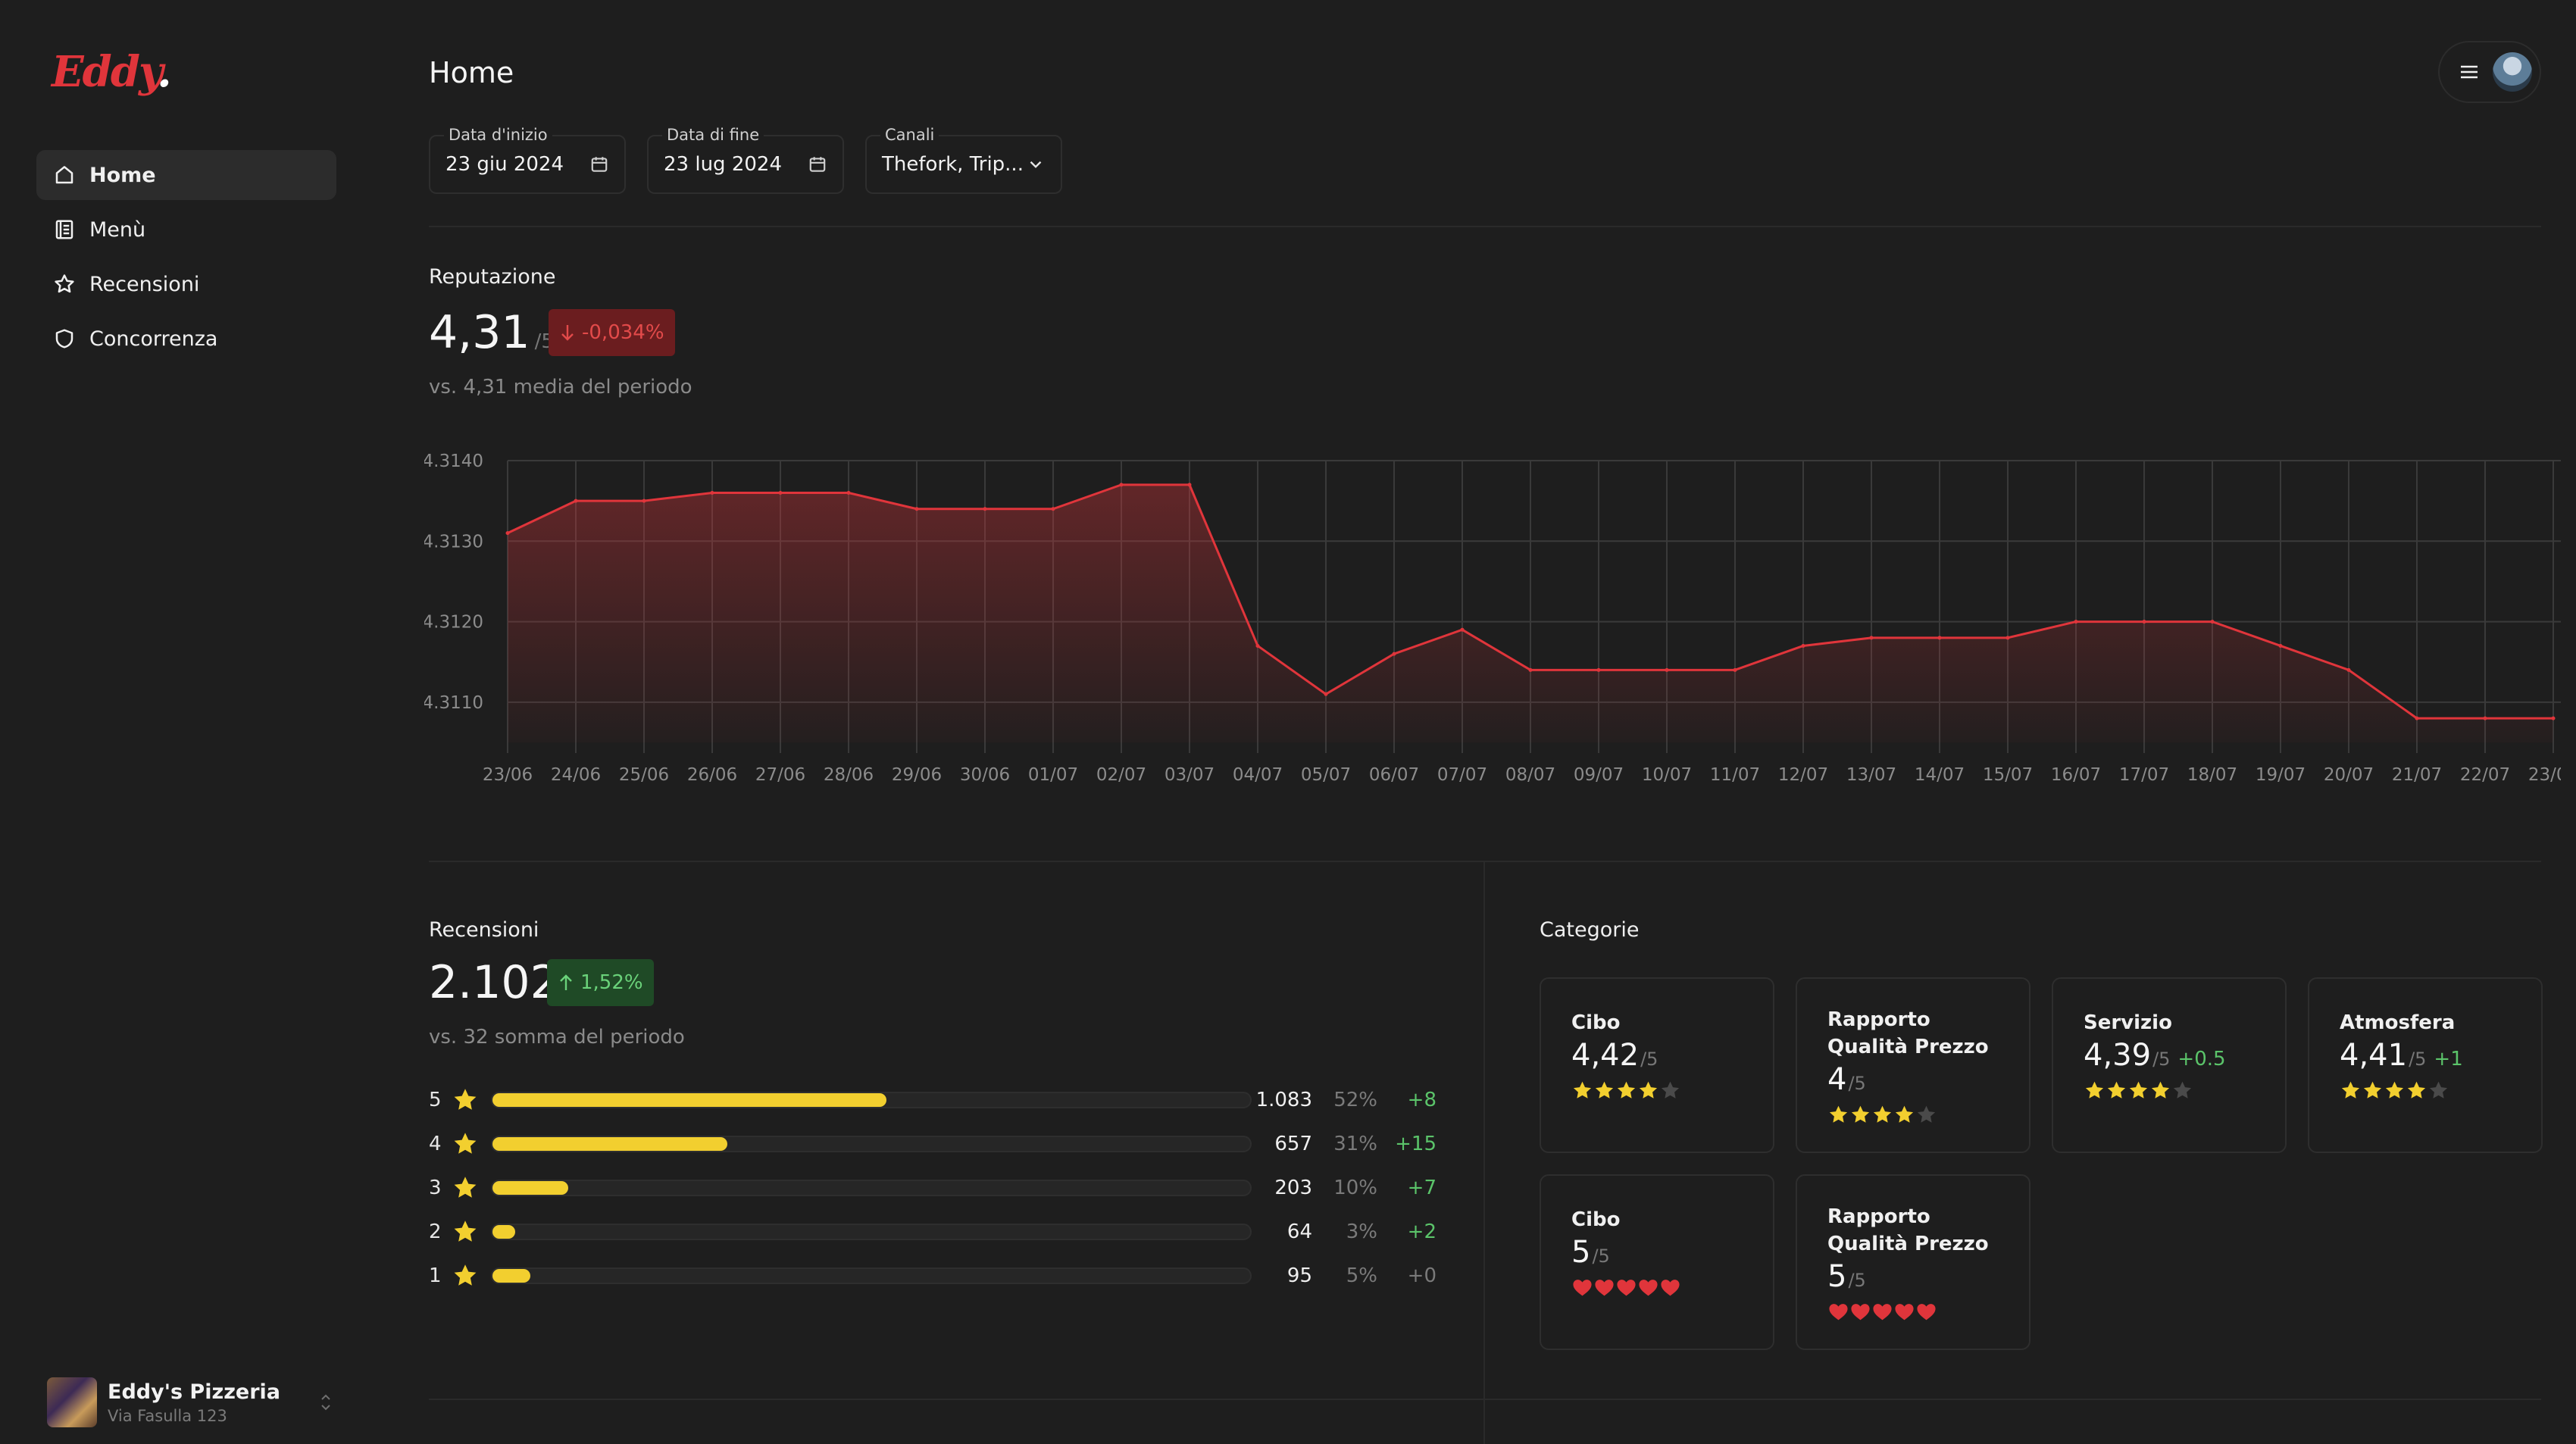 This screenshot has width=2576, height=1444. I want to click on category-card: Cibo 5/5, so click(1657, 1262).